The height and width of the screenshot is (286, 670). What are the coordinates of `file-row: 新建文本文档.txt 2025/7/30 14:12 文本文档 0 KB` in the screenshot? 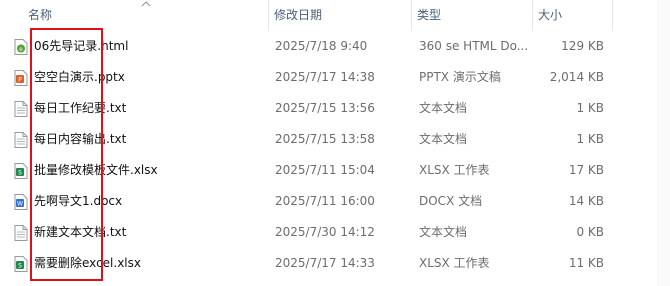 It's located at (335, 232).